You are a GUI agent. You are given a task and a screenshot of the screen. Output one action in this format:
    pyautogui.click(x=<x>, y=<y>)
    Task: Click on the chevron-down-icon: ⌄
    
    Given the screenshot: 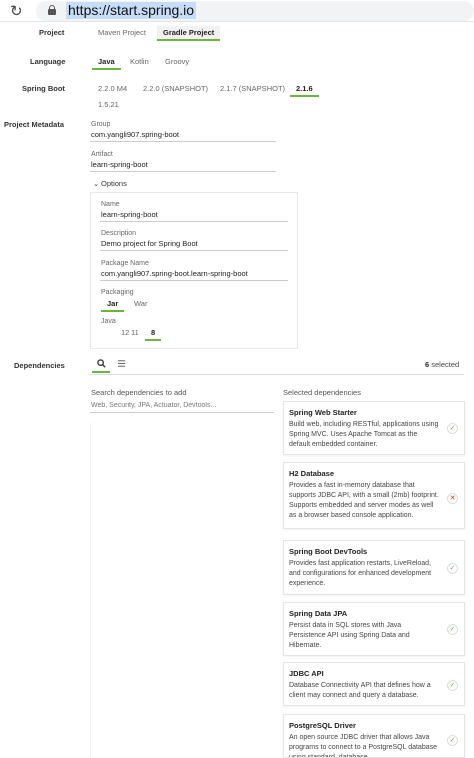 What is the action you would take?
    pyautogui.click(x=96, y=183)
    